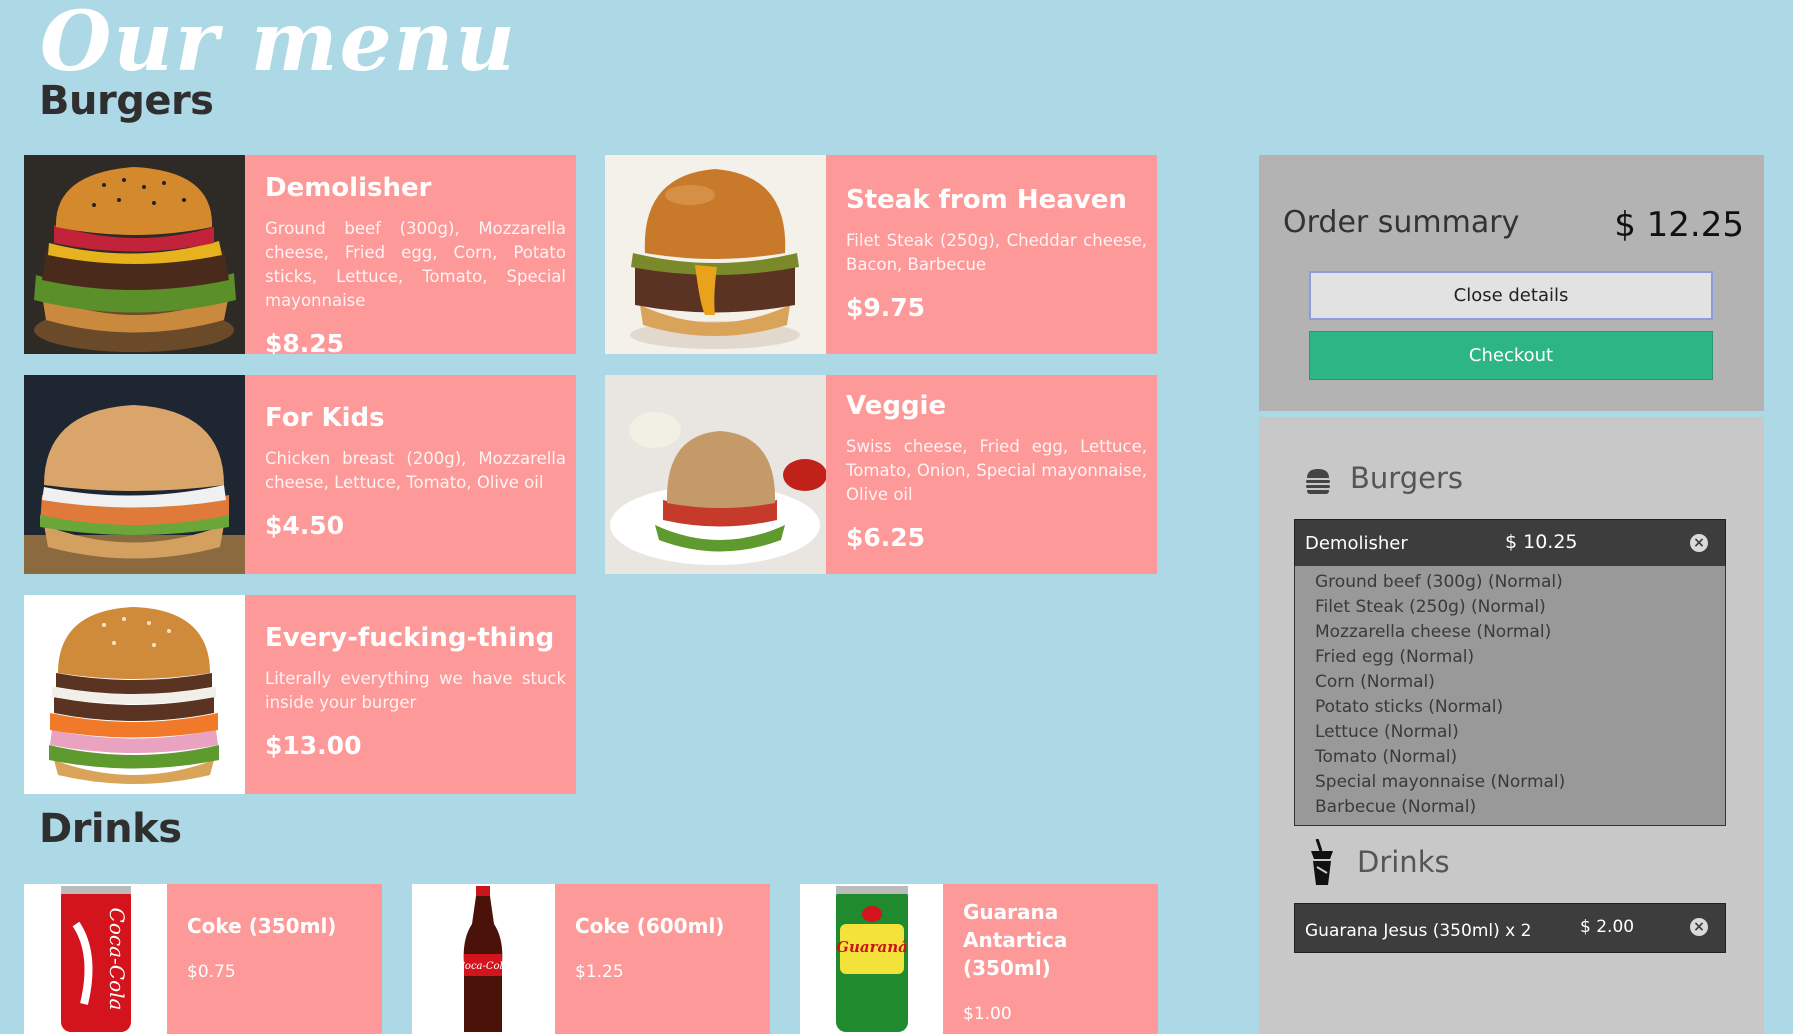 Image resolution: width=1793 pixels, height=1034 pixels. What do you see at coordinates (110, 829) in the screenshot?
I see `drinks-section-title: Drinks` at bounding box center [110, 829].